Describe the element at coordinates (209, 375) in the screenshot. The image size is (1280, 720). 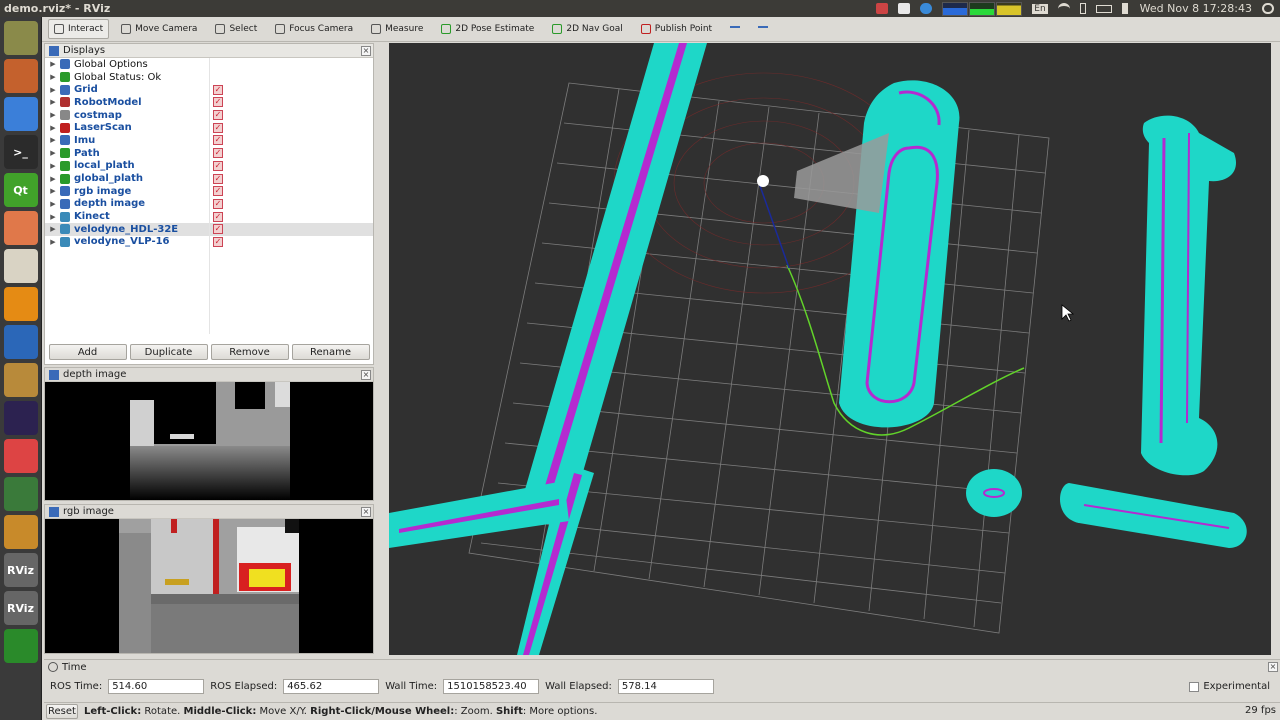
I see `depth-panel-title: depth image ×` at that location.